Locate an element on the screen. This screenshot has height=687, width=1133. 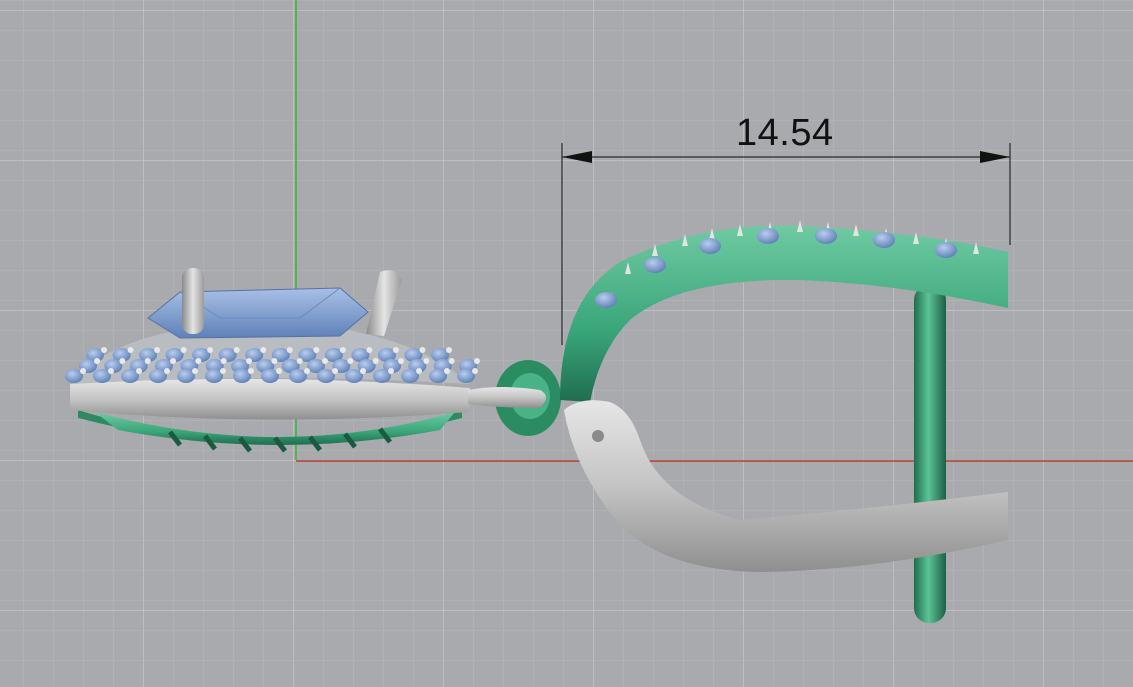
center-gemstone is located at coordinates (258, 313).